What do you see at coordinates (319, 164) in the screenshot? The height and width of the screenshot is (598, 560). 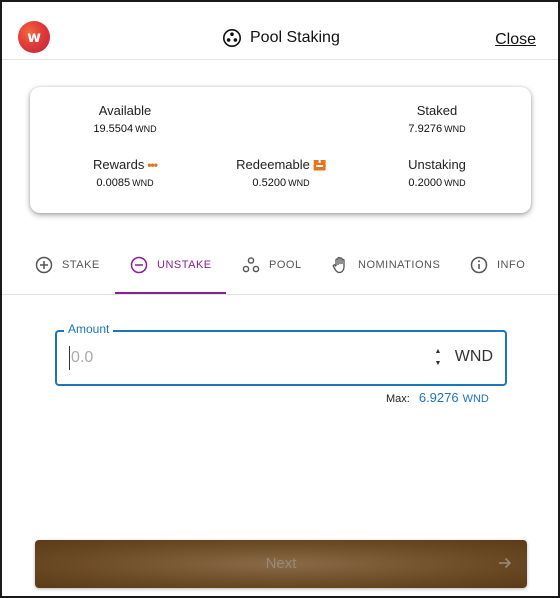 I see `redeem-box-icon` at bounding box center [319, 164].